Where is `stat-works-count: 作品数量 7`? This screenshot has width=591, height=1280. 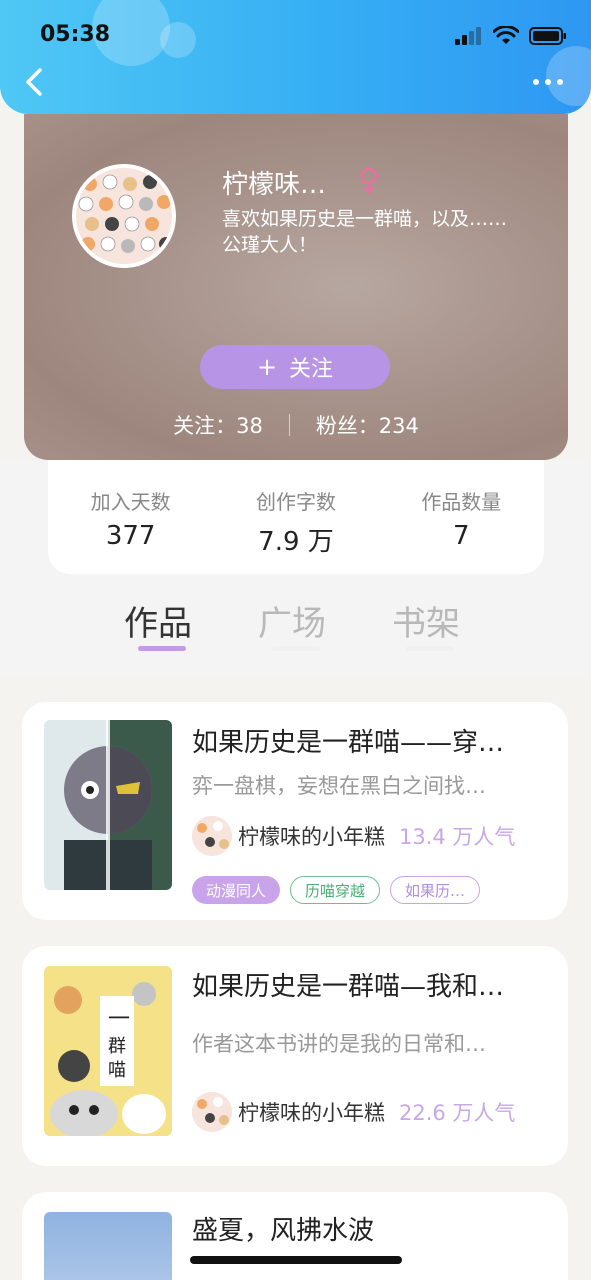
stat-works-count: 作品数量 7 is located at coordinates (461, 530).